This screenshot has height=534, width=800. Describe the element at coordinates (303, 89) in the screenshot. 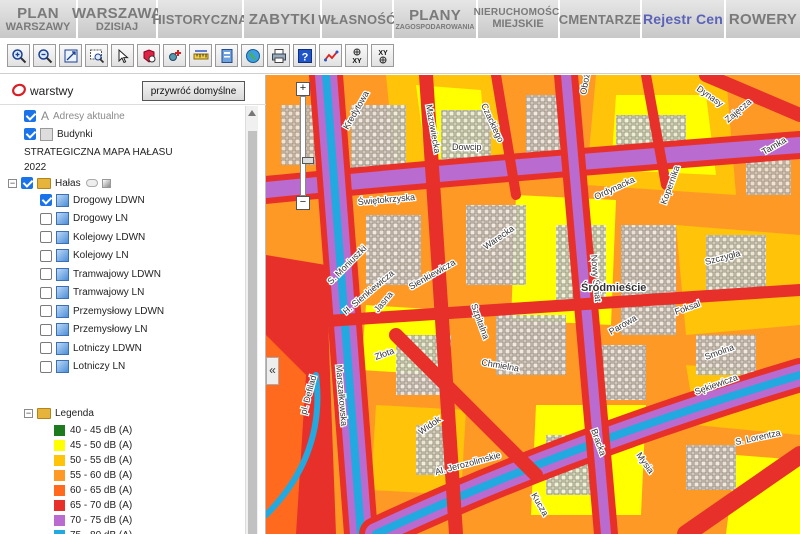

I see `zoom-in-control: +` at that location.